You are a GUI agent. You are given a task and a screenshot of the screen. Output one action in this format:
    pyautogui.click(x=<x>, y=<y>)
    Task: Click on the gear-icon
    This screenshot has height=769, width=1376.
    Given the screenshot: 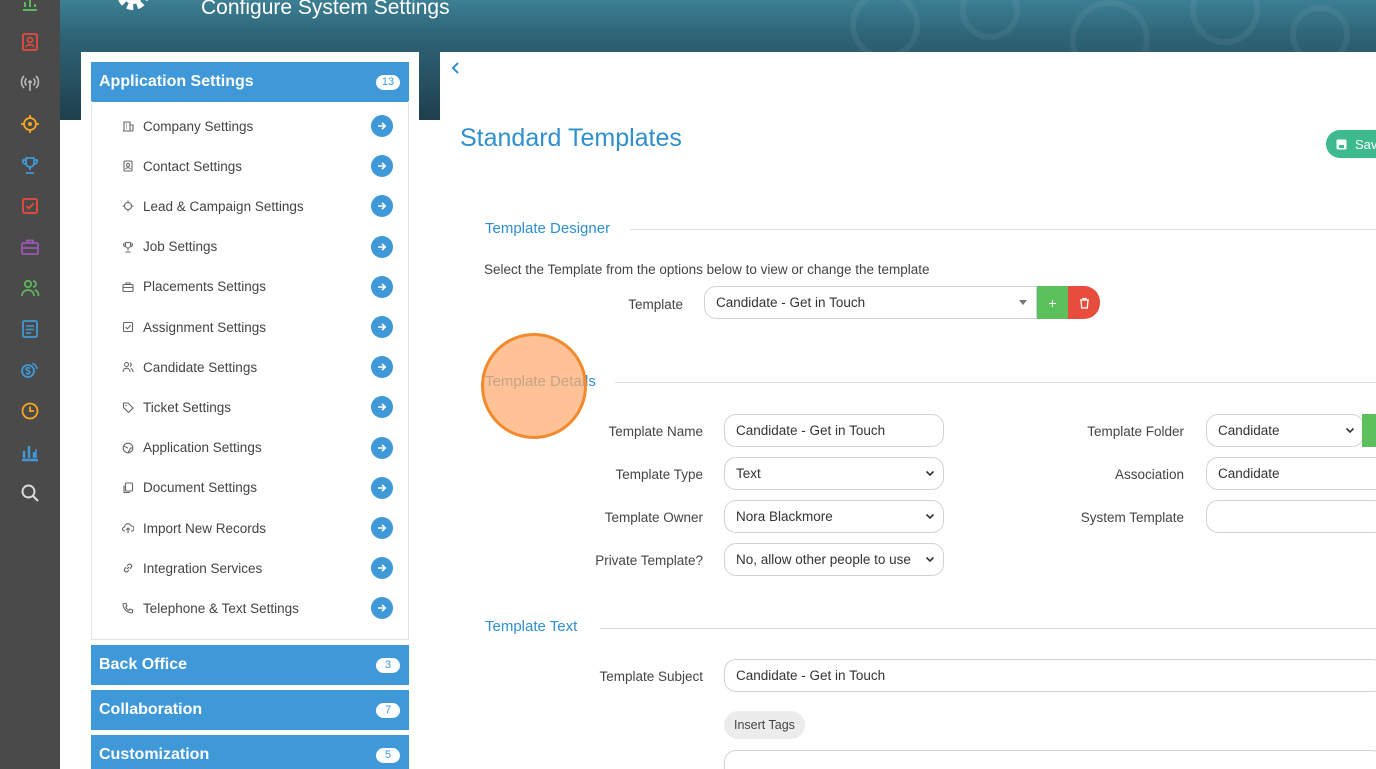 What is the action you would take?
    pyautogui.click(x=133, y=5)
    